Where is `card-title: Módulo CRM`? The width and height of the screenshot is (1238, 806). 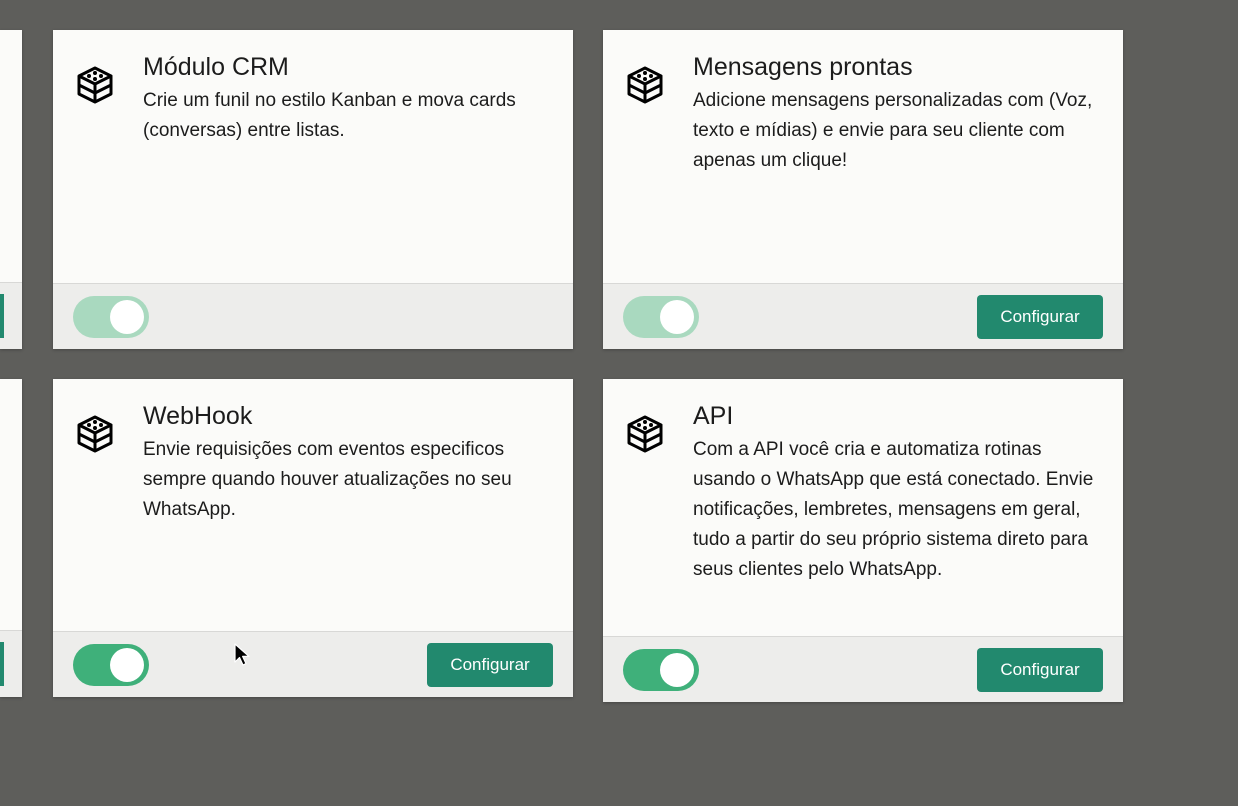 card-title: Módulo CRM is located at coordinates (216, 67).